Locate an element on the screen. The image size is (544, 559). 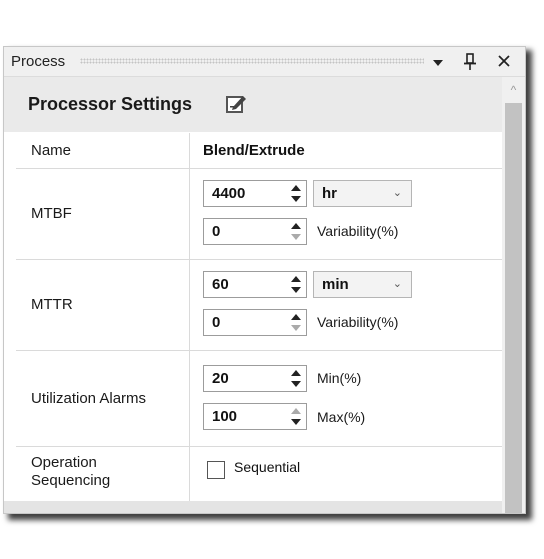
alarm-max-label: Max(%) is located at coordinates (341, 417).